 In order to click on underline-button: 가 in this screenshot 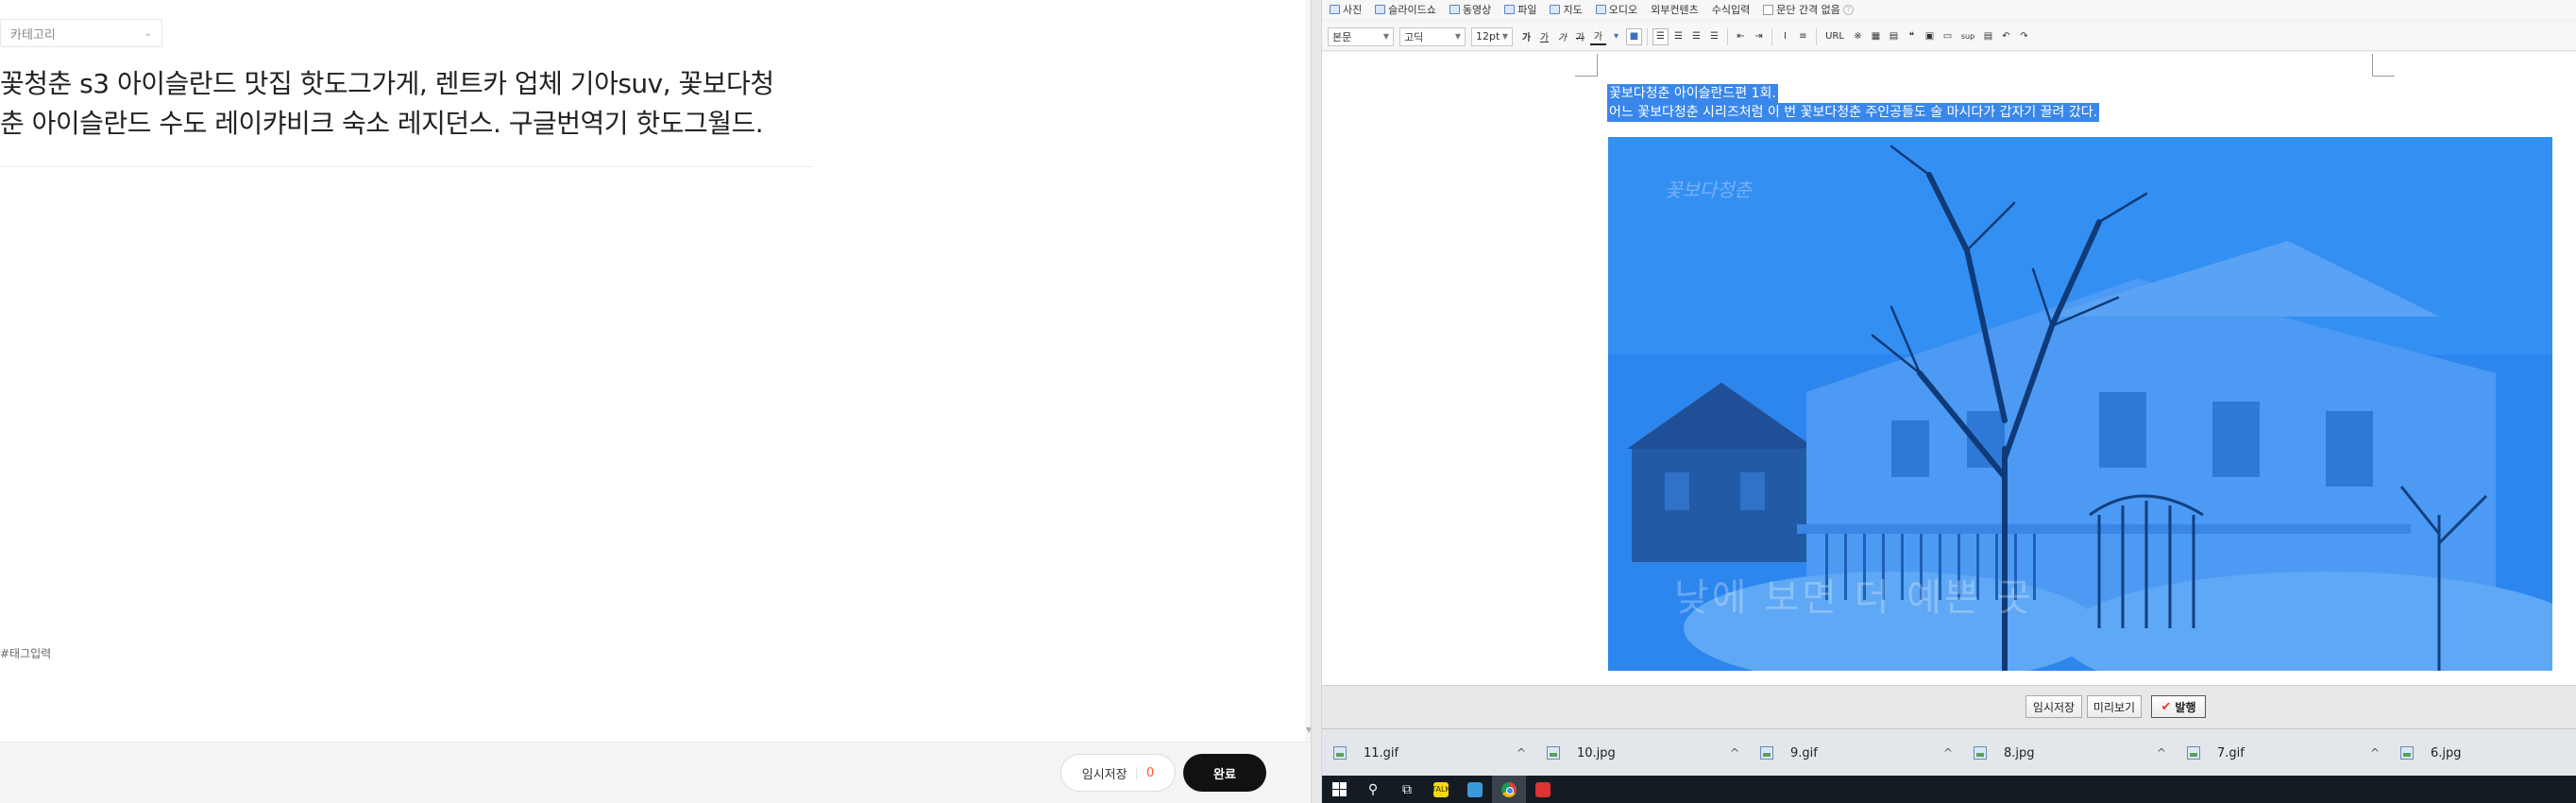, I will do `click(1544, 36)`.